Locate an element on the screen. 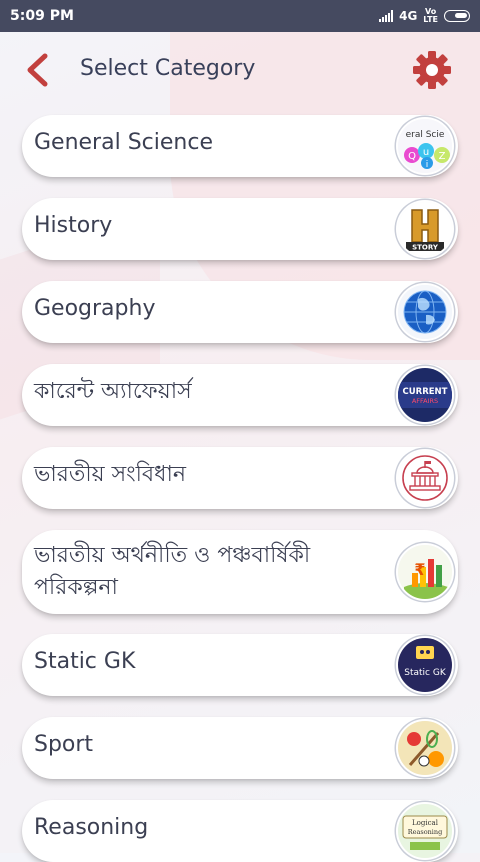 The image size is (480, 862). app-header: Select Category is located at coordinates (240, 71).